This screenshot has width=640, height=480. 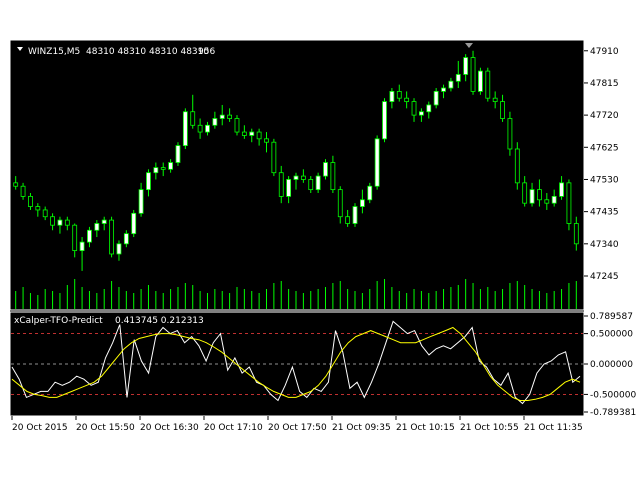 I want to click on indicator-values-label: 0.413745 0.212313, so click(x=159, y=321).